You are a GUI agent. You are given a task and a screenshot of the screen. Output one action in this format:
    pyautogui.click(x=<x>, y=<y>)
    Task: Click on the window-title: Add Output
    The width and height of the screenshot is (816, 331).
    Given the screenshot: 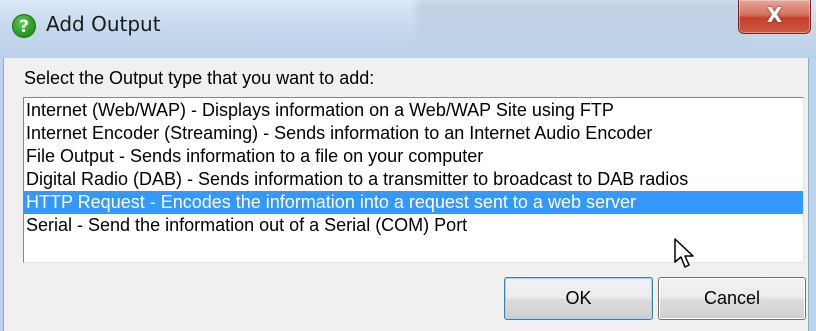 What is the action you would take?
    pyautogui.click(x=103, y=24)
    